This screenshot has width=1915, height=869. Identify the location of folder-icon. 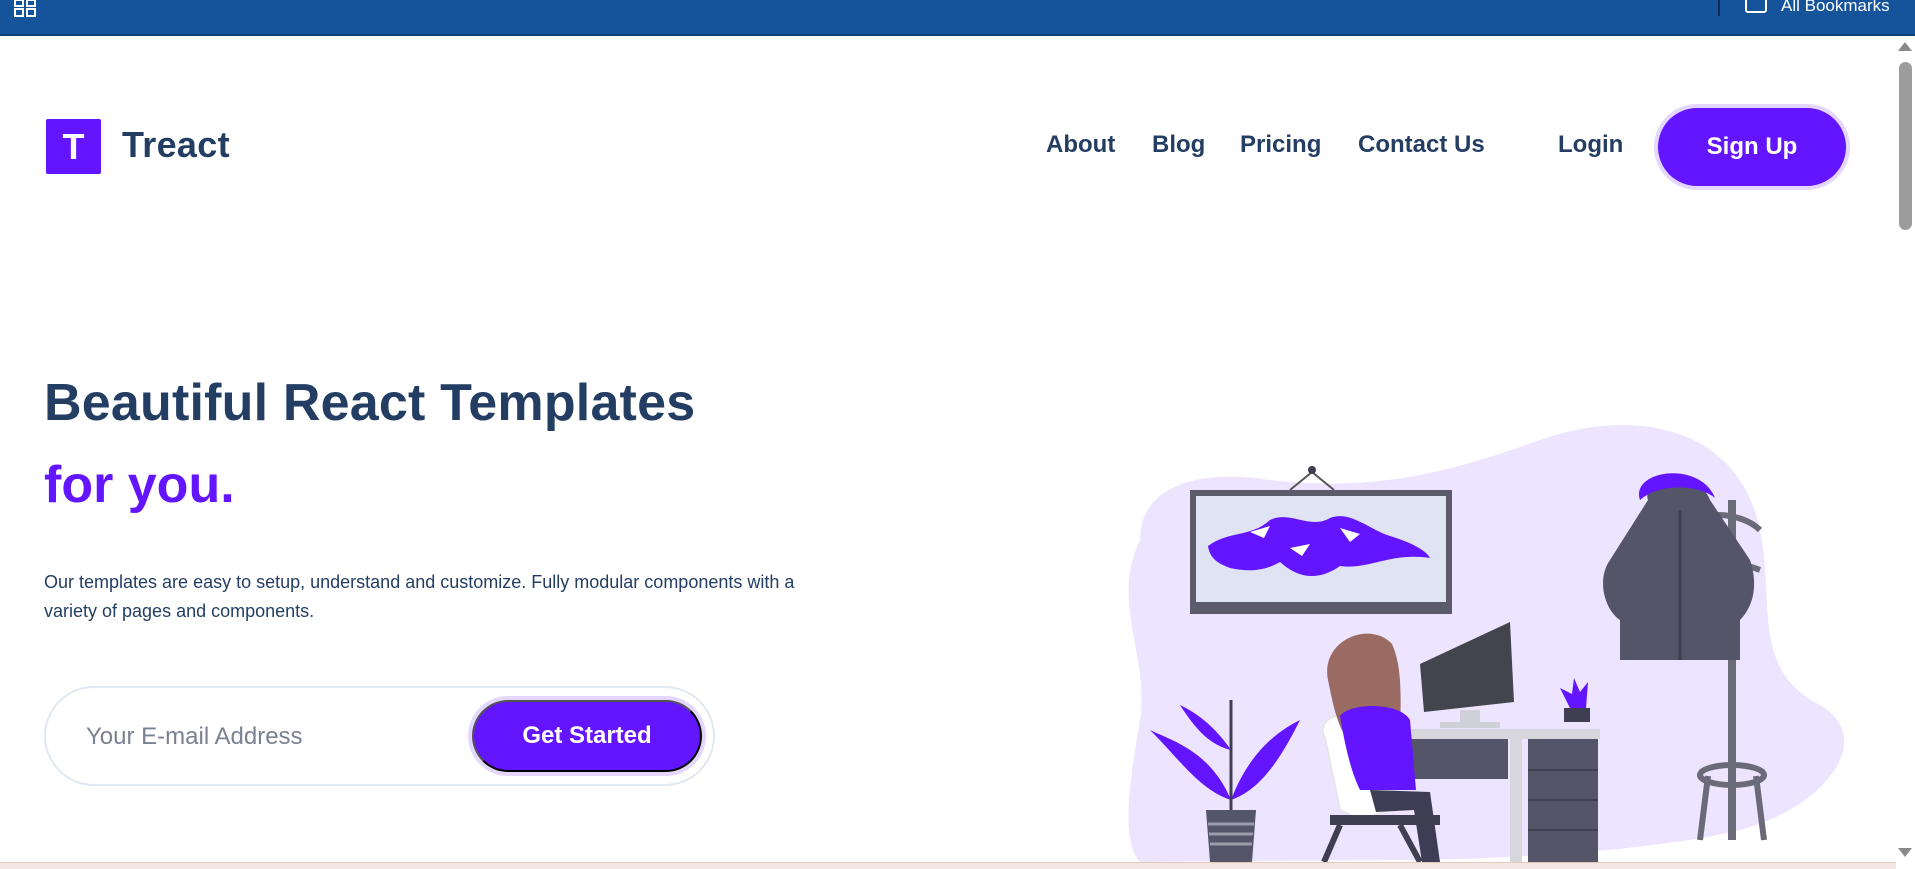
(1756, 6).